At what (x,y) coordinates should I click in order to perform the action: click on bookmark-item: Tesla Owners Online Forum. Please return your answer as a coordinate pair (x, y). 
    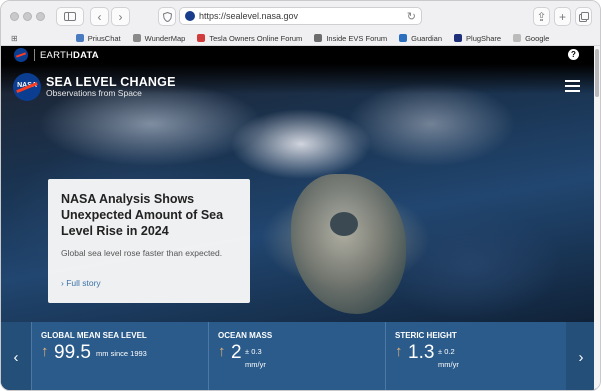
    Looking at the image, I should click on (249, 38).